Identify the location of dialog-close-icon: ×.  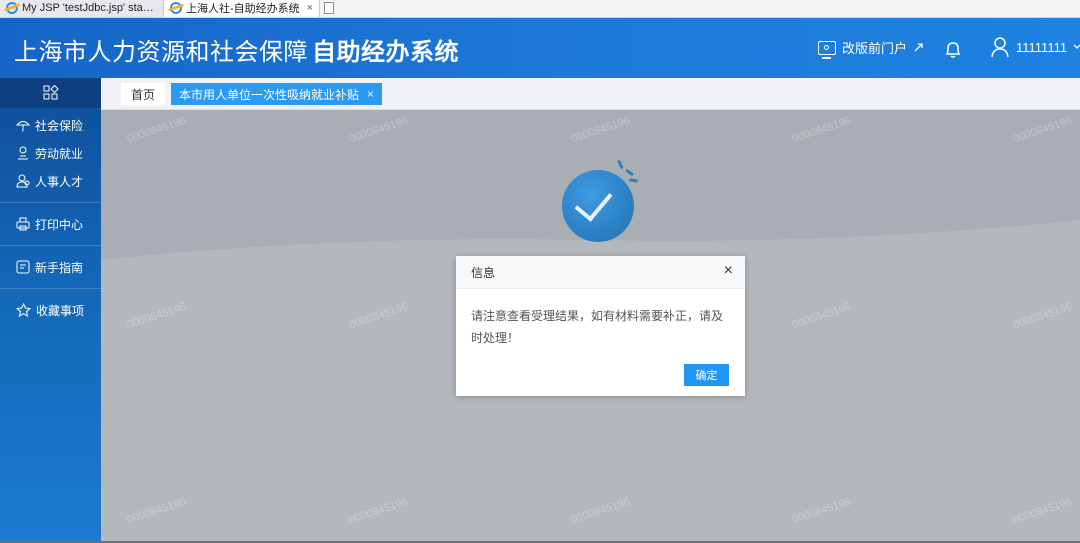
(728, 271).